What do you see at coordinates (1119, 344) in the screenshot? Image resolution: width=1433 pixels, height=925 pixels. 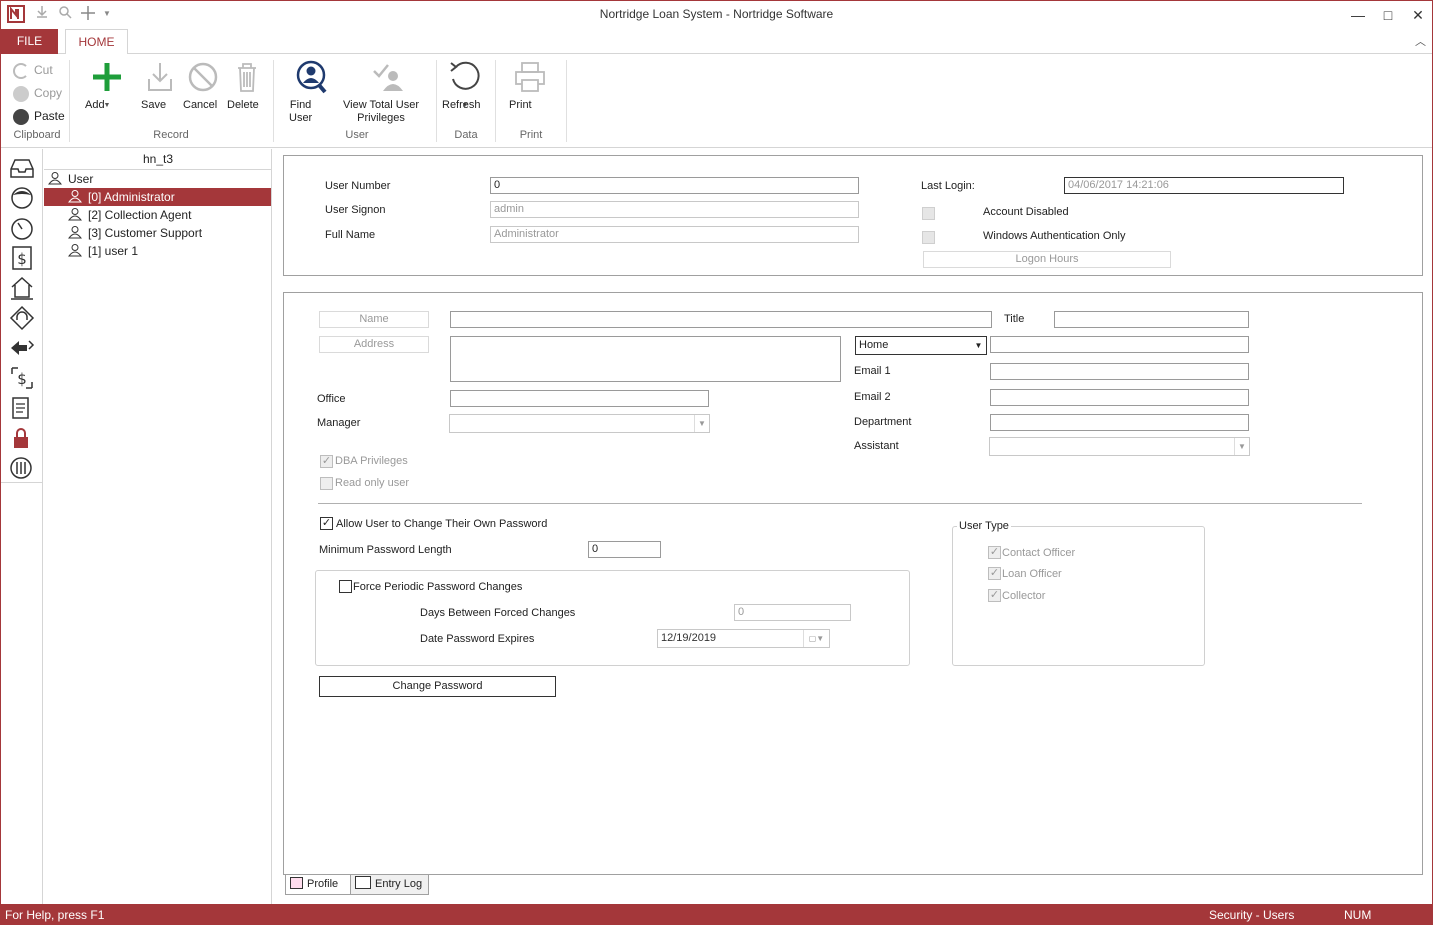 I see `phone-field` at bounding box center [1119, 344].